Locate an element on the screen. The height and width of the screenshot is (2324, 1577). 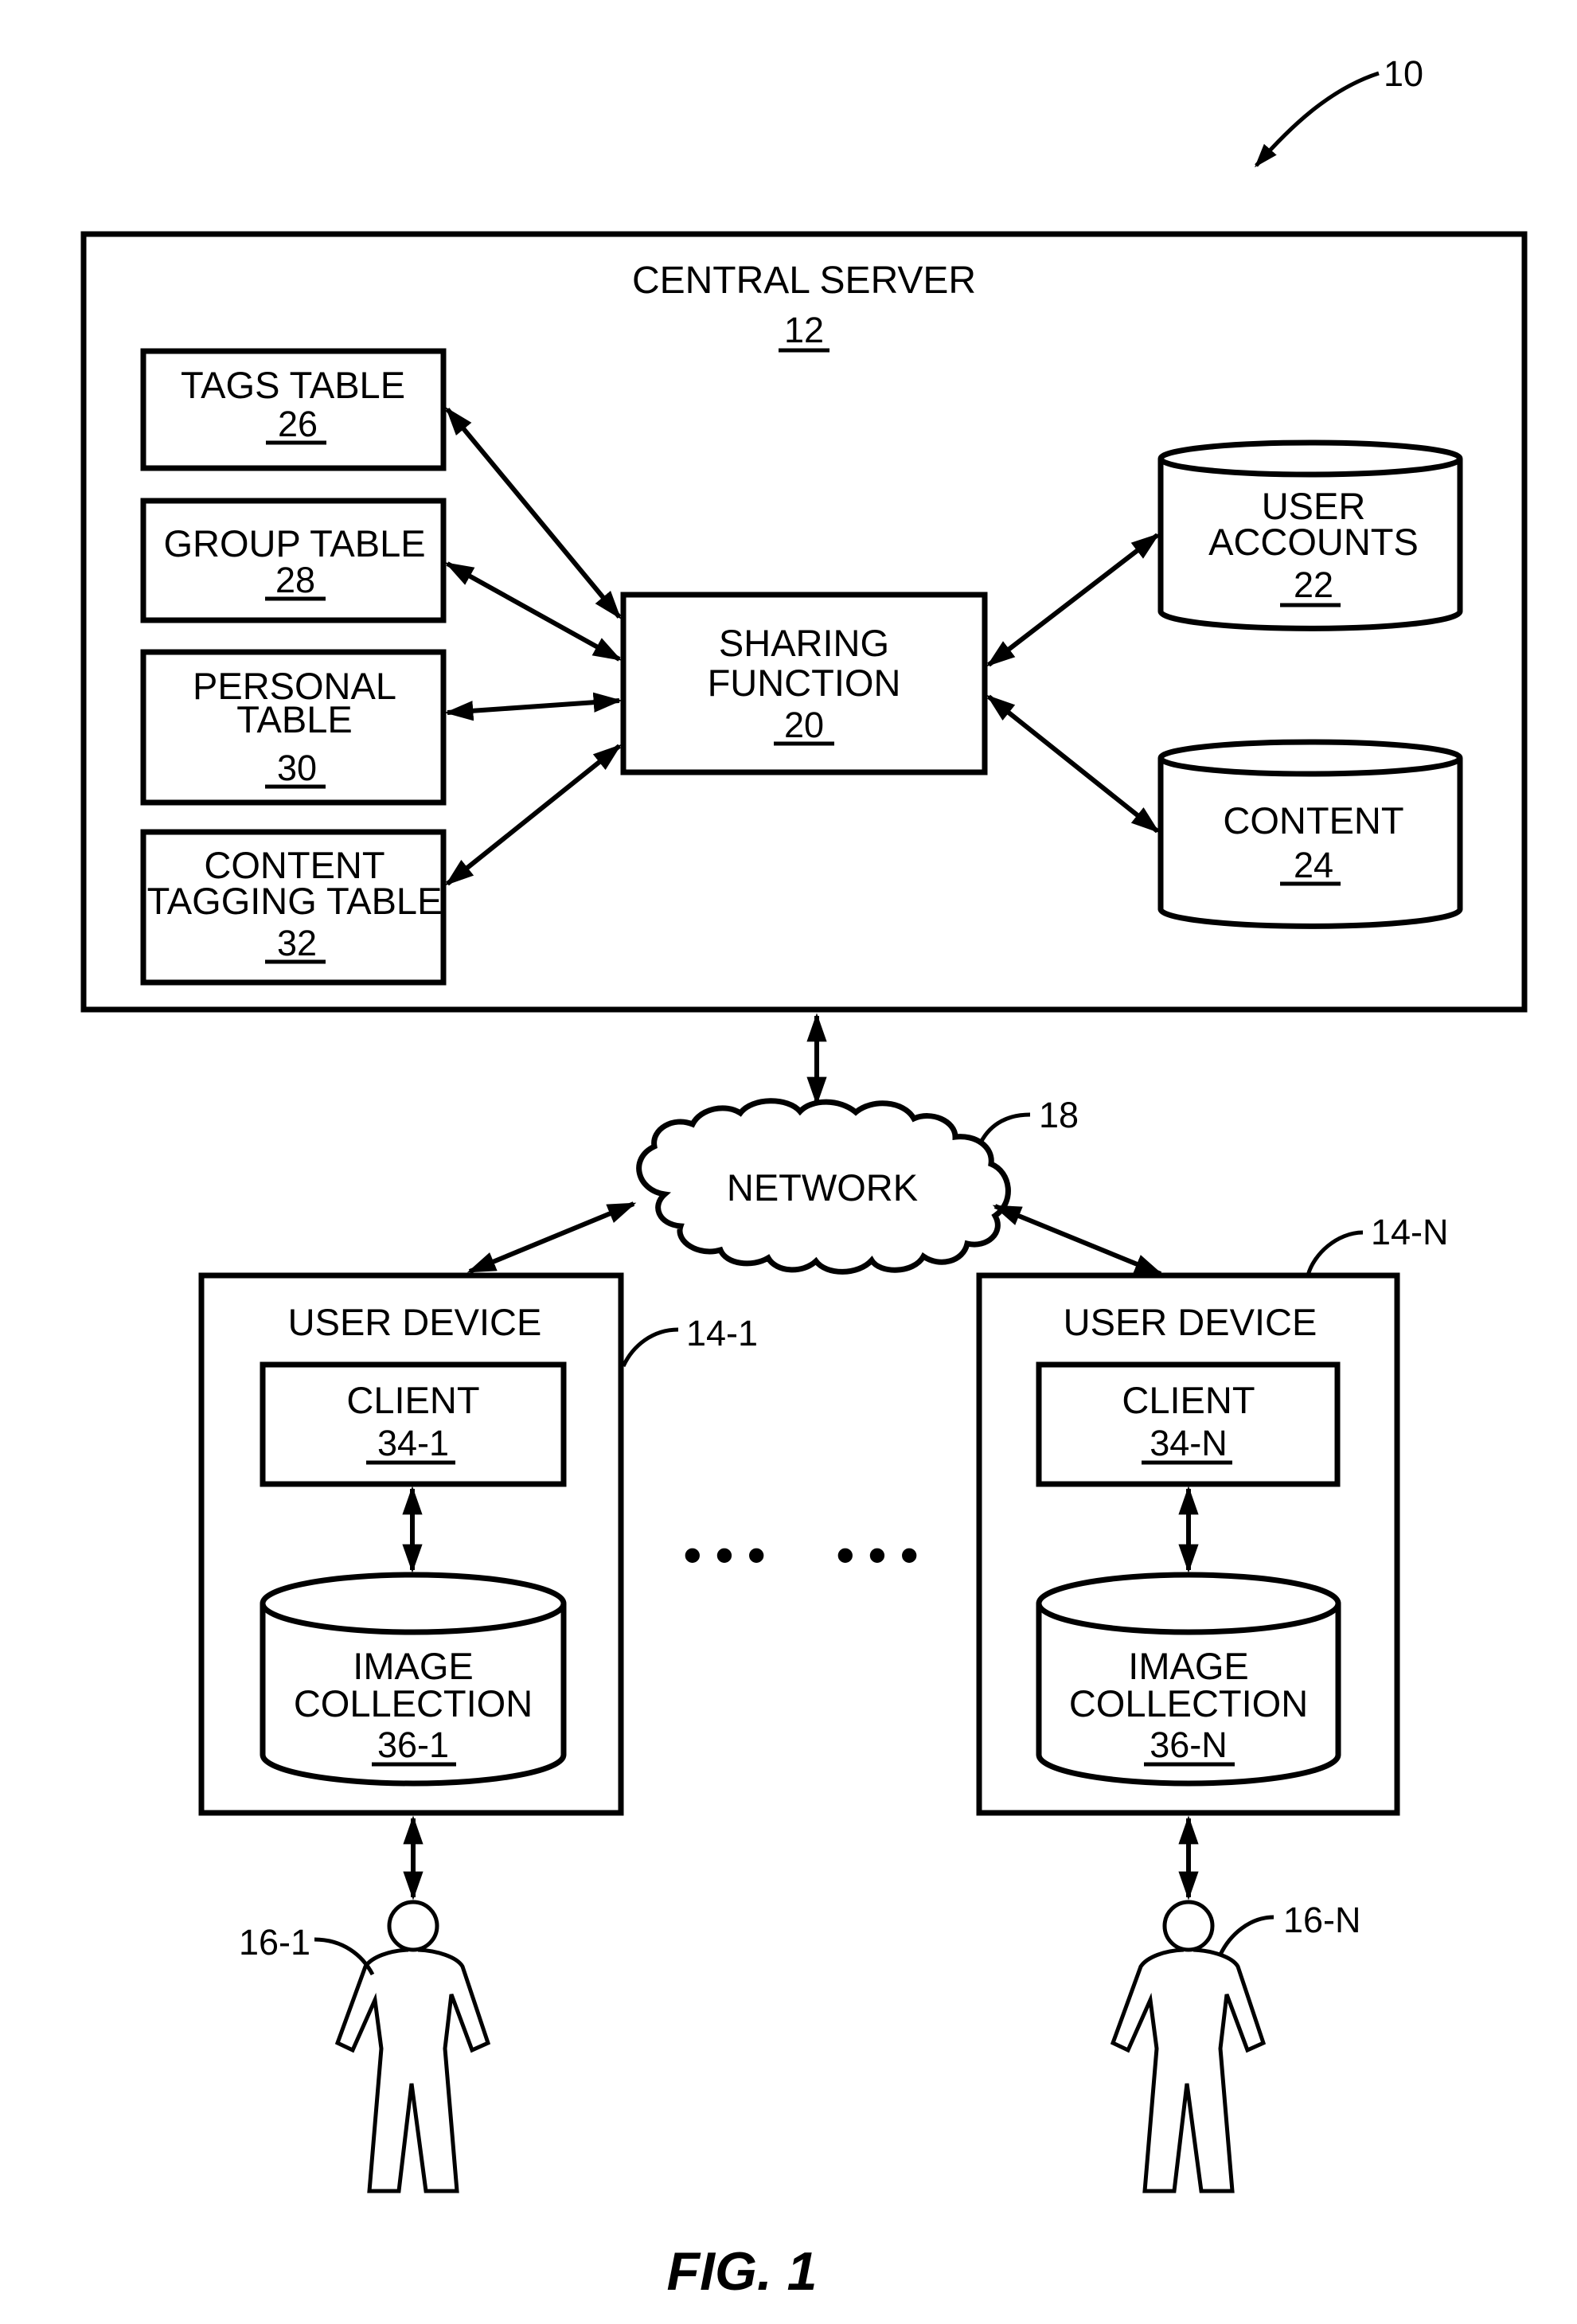
user-n-ref-leader is located at coordinates (1246, 1936).